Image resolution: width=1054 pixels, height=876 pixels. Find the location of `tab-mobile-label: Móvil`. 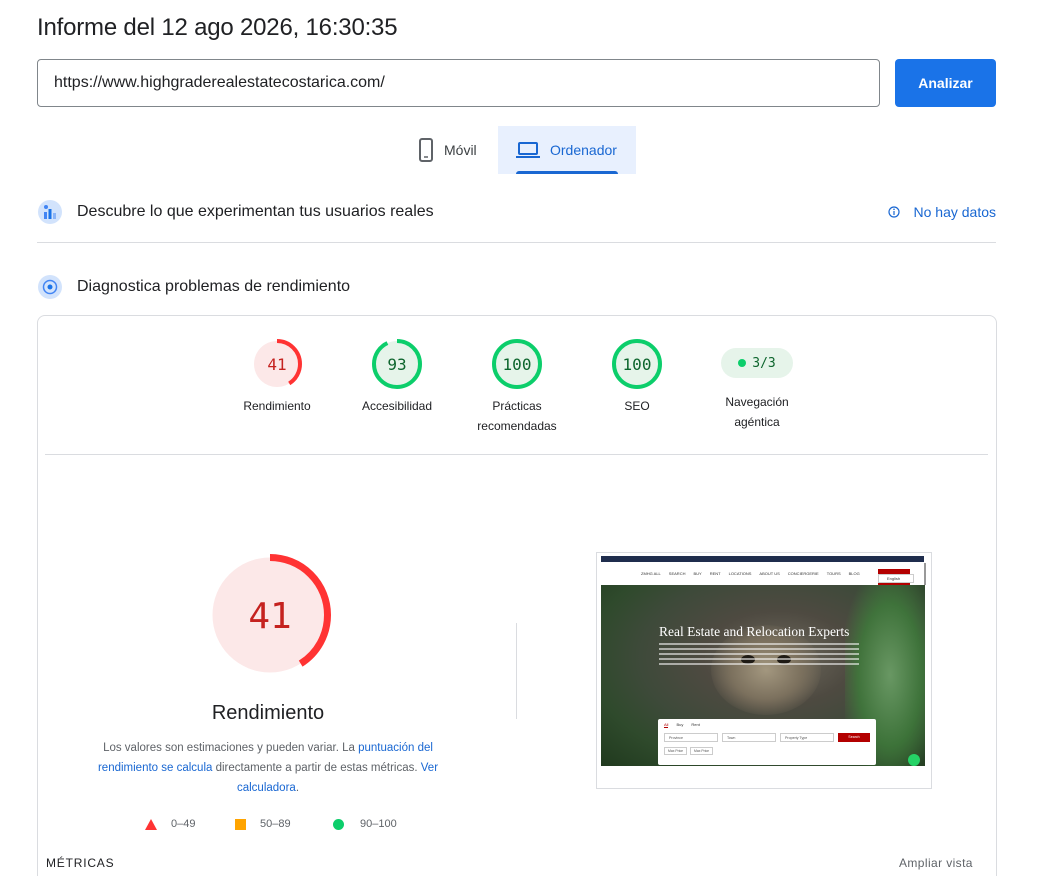

tab-mobile-label: Móvil is located at coordinates (460, 150).